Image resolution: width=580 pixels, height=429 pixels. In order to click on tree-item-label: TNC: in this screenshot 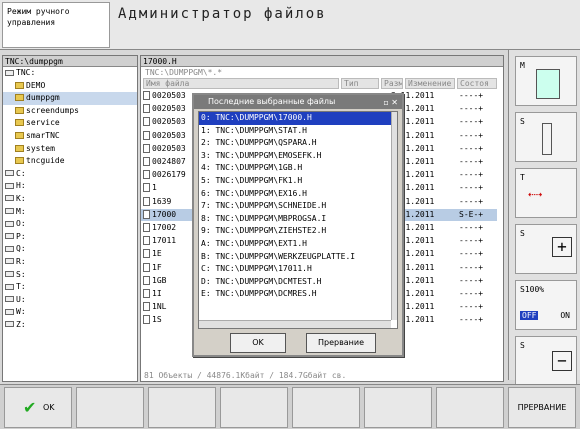, I will do `click(26, 72)`.